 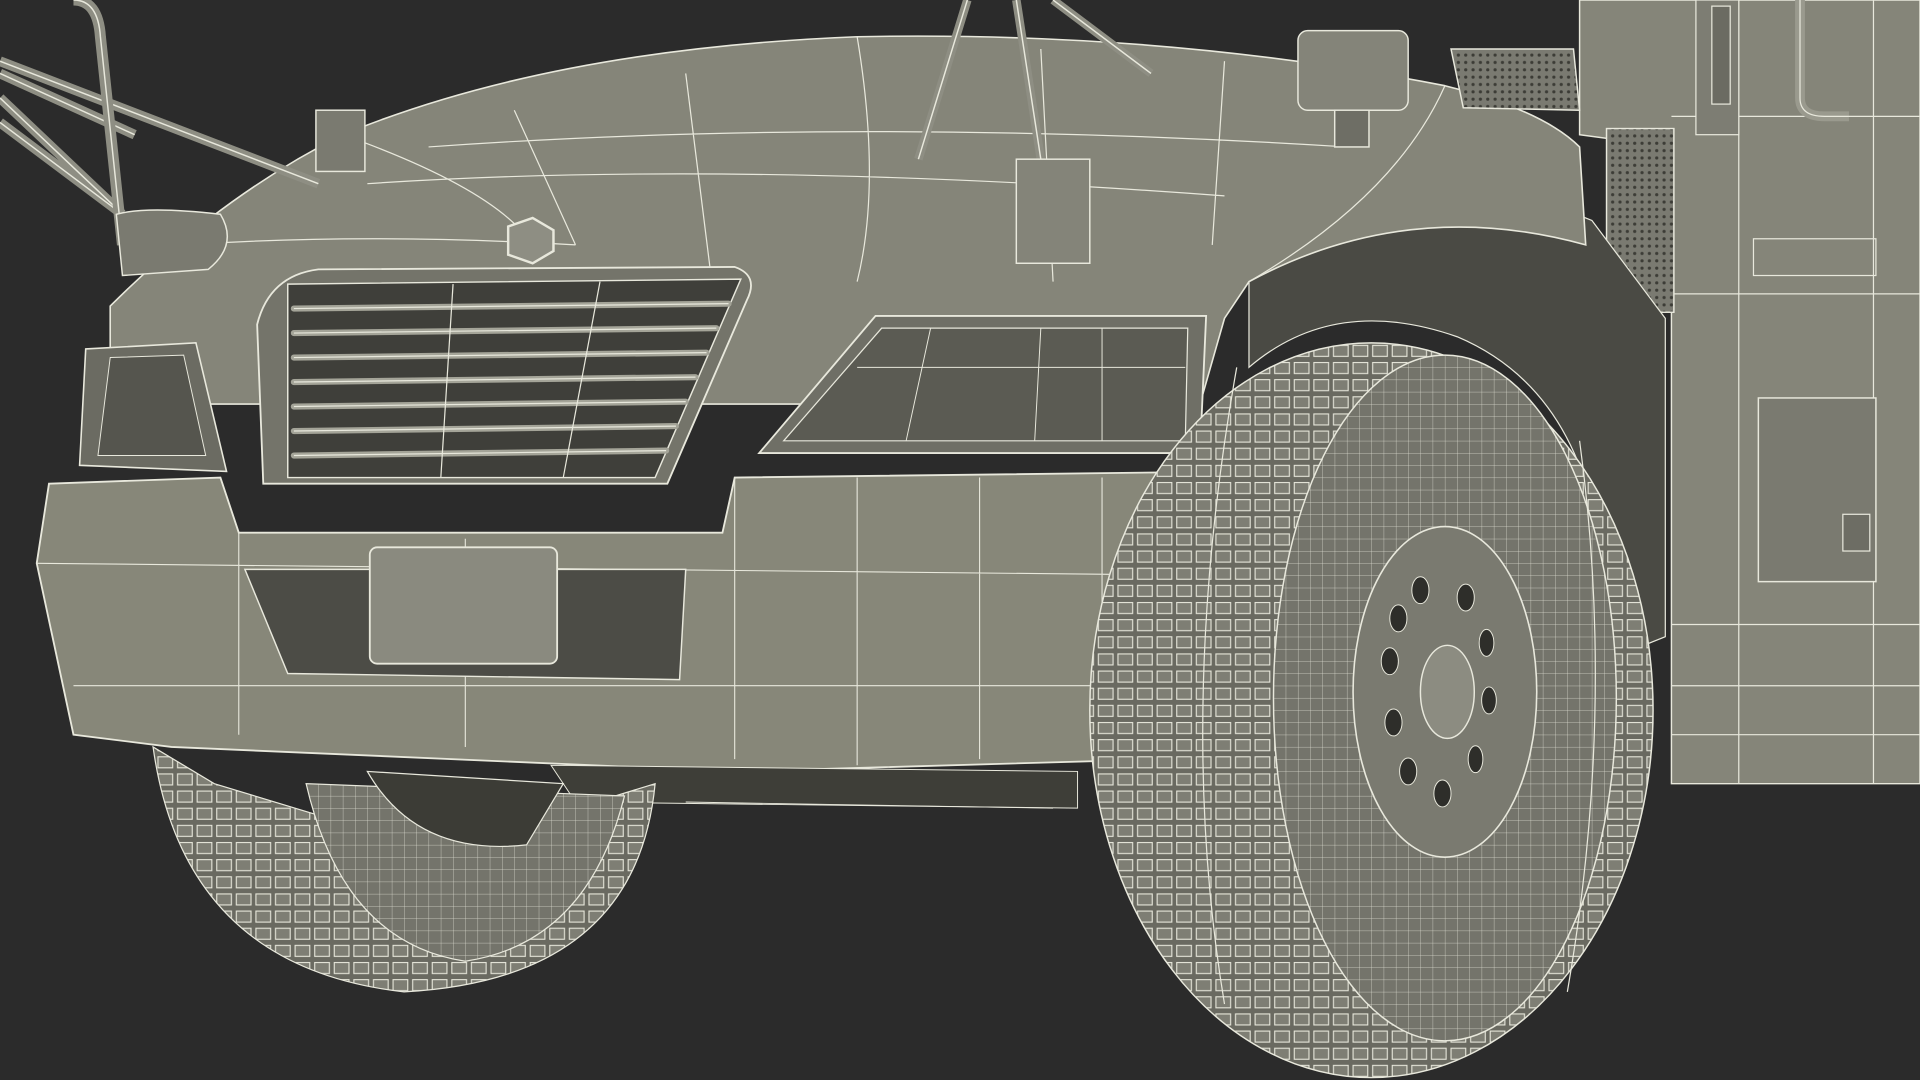 What do you see at coordinates (463, 605) in the screenshot?
I see `license-plate` at bounding box center [463, 605].